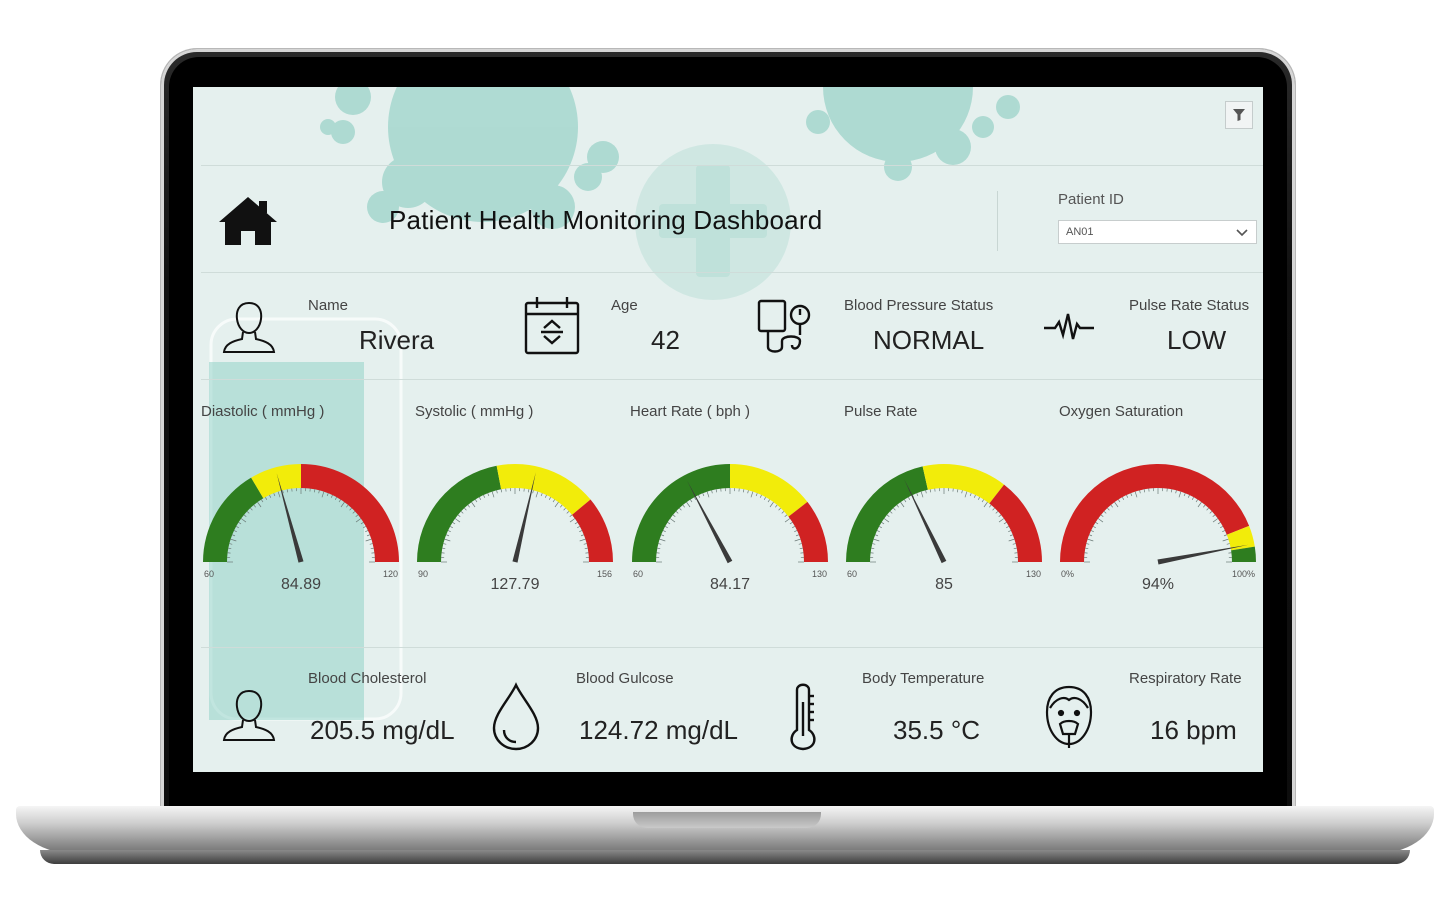 The height and width of the screenshot is (909, 1450). I want to click on gauge-oxygen: 0% 100% 94%, so click(1158, 528).